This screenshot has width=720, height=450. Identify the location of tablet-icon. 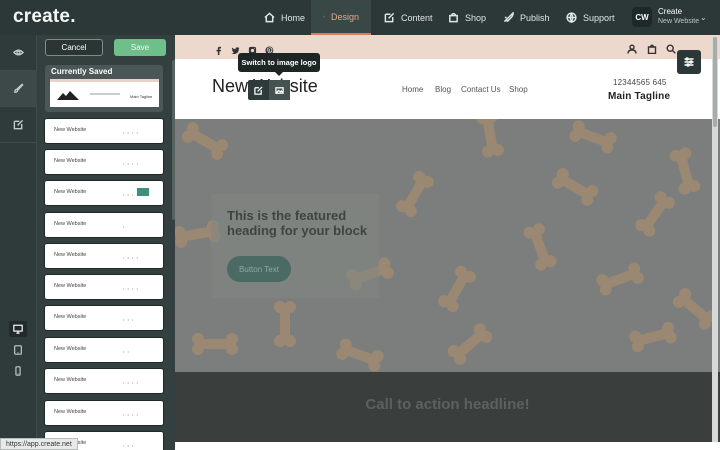
(18, 350).